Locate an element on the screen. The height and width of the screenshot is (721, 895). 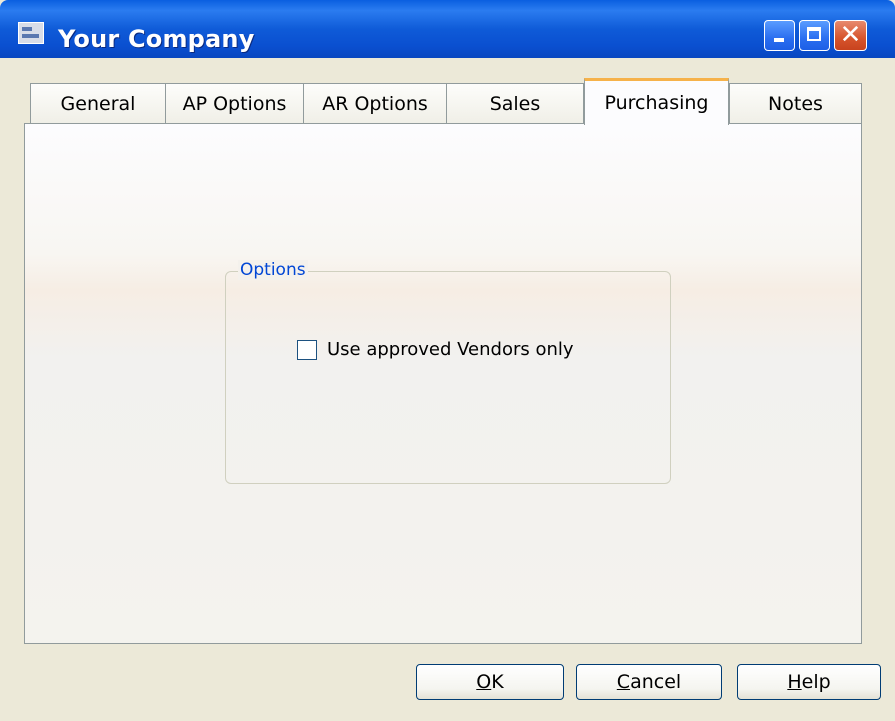
tab-purchasing: Purchasing is located at coordinates (656, 101).